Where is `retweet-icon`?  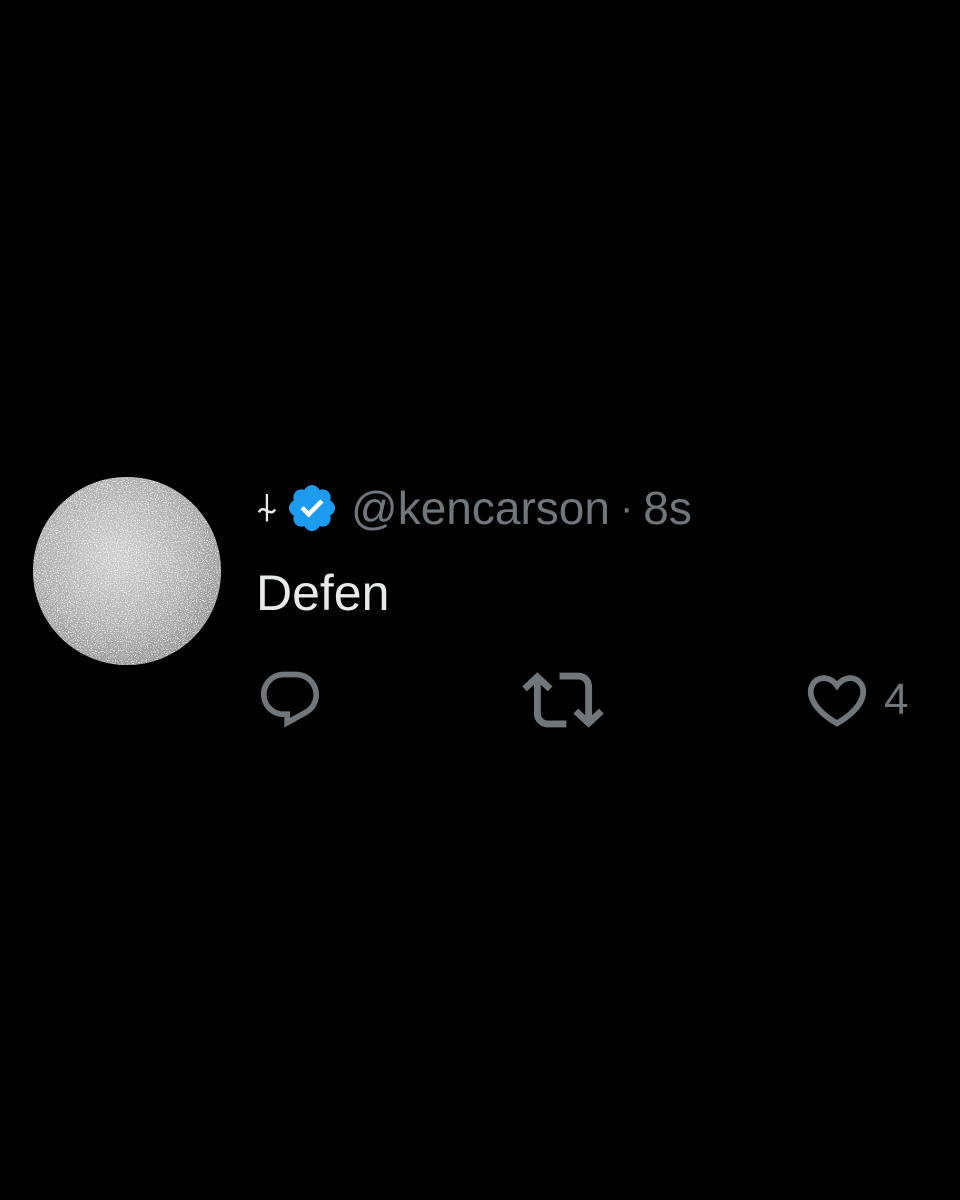 retweet-icon is located at coordinates (563, 700).